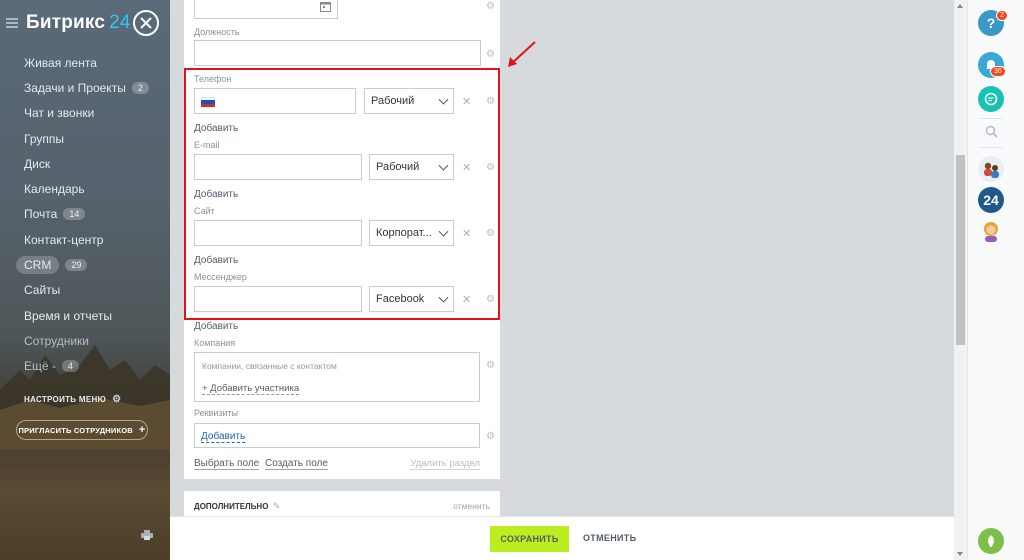 This screenshot has width=1024, height=560. I want to click on sidebar-item-sites: Сайты, so click(85, 290).